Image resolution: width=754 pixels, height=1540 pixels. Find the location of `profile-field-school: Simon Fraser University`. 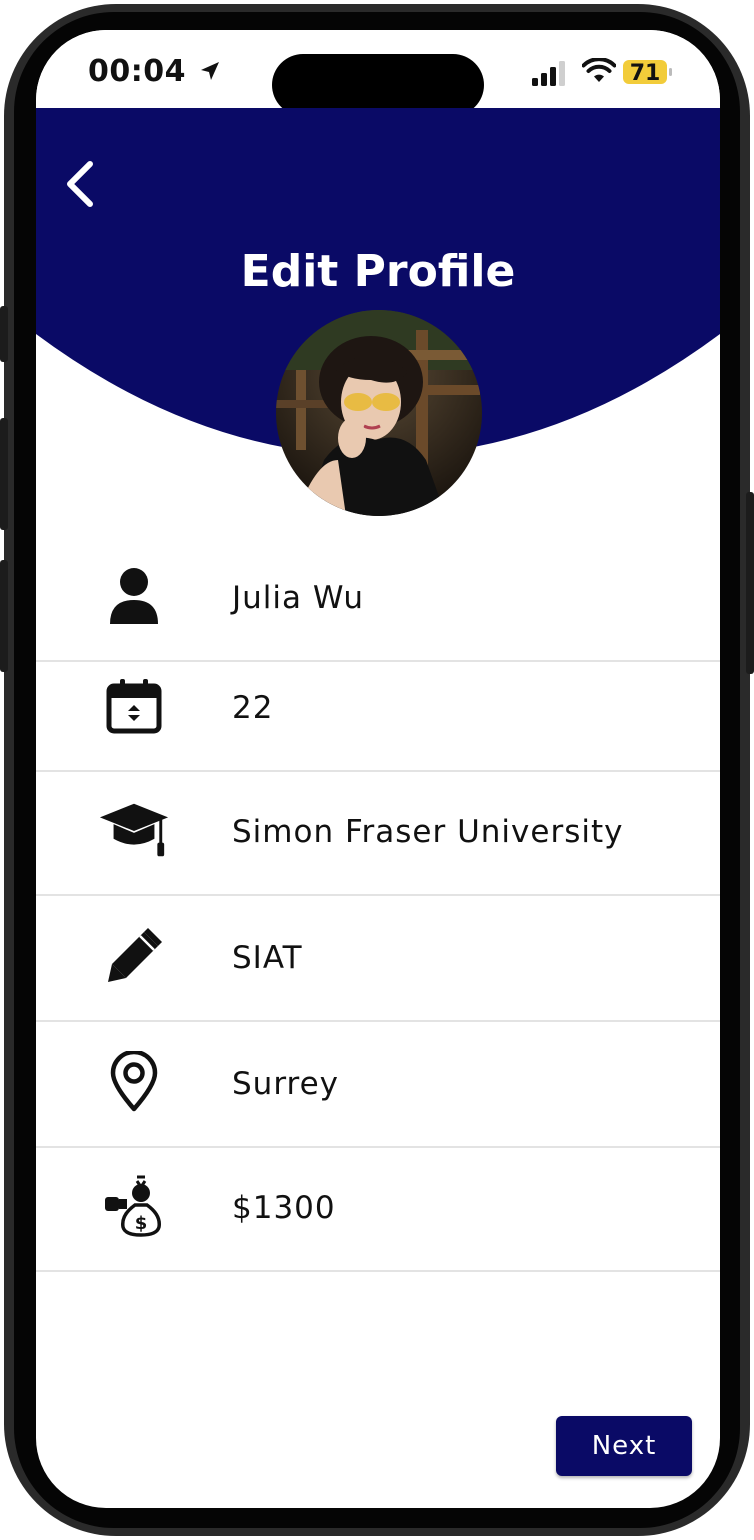

profile-field-school: Simon Fraser University is located at coordinates (378, 833).